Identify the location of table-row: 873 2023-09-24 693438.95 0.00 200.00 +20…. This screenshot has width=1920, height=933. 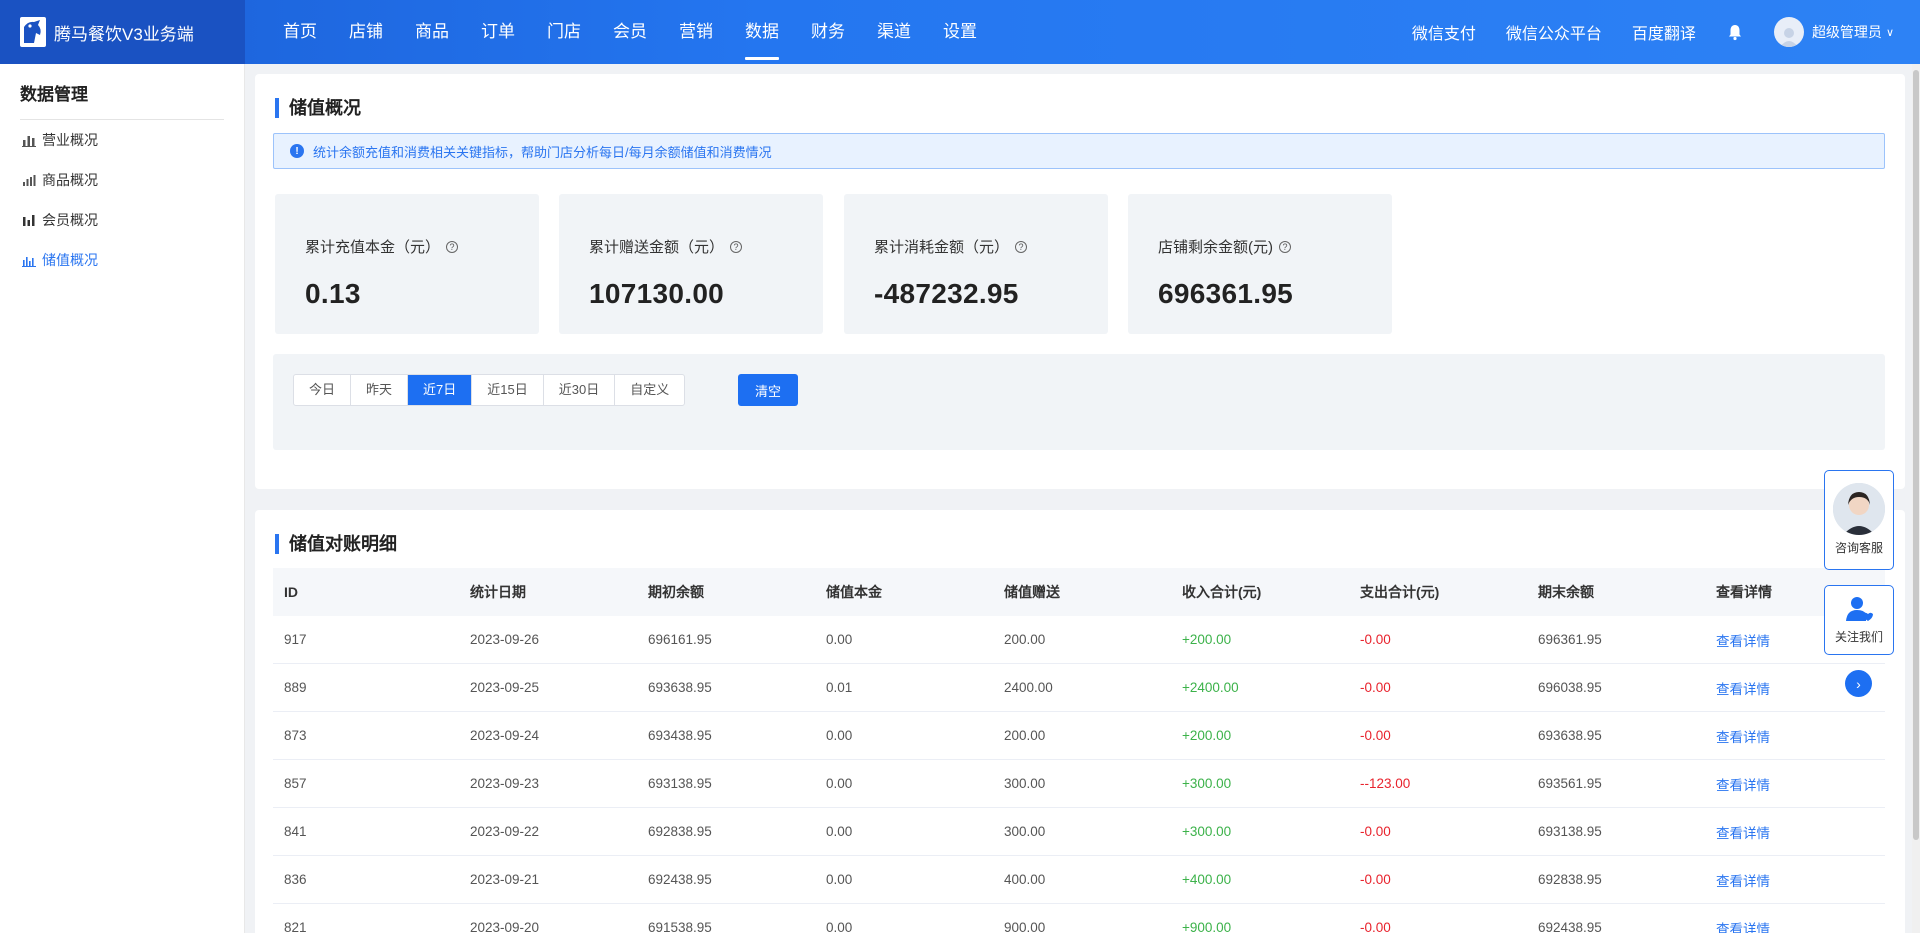
(1079, 736).